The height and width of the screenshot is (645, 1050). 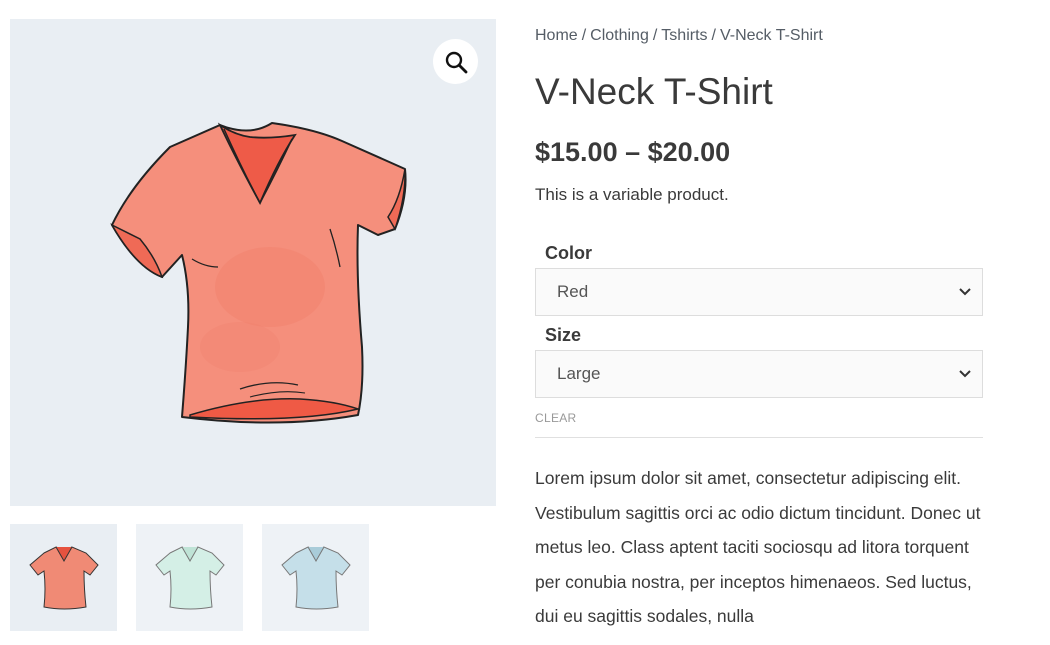 What do you see at coordinates (563, 335) in the screenshot?
I see `size-label: Size` at bounding box center [563, 335].